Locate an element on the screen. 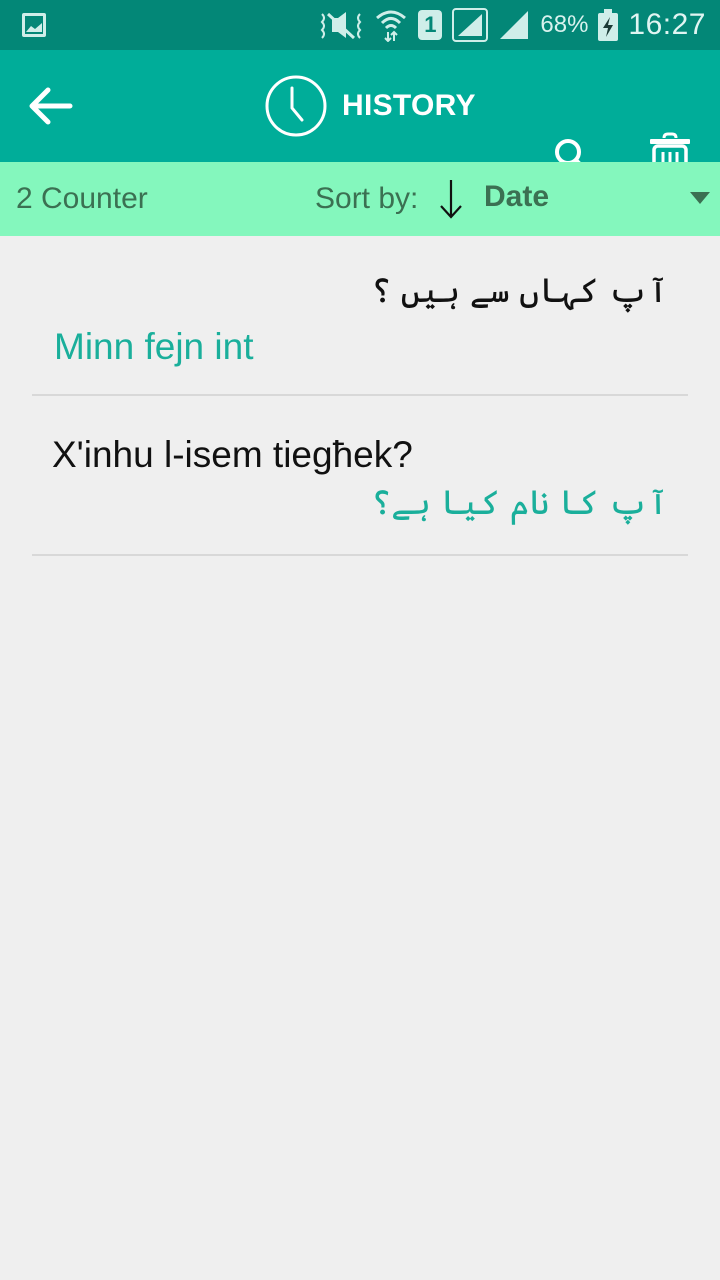 This screenshot has height=1280, width=720. history-counter: 2 Counter is located at coordinates (82, 198).